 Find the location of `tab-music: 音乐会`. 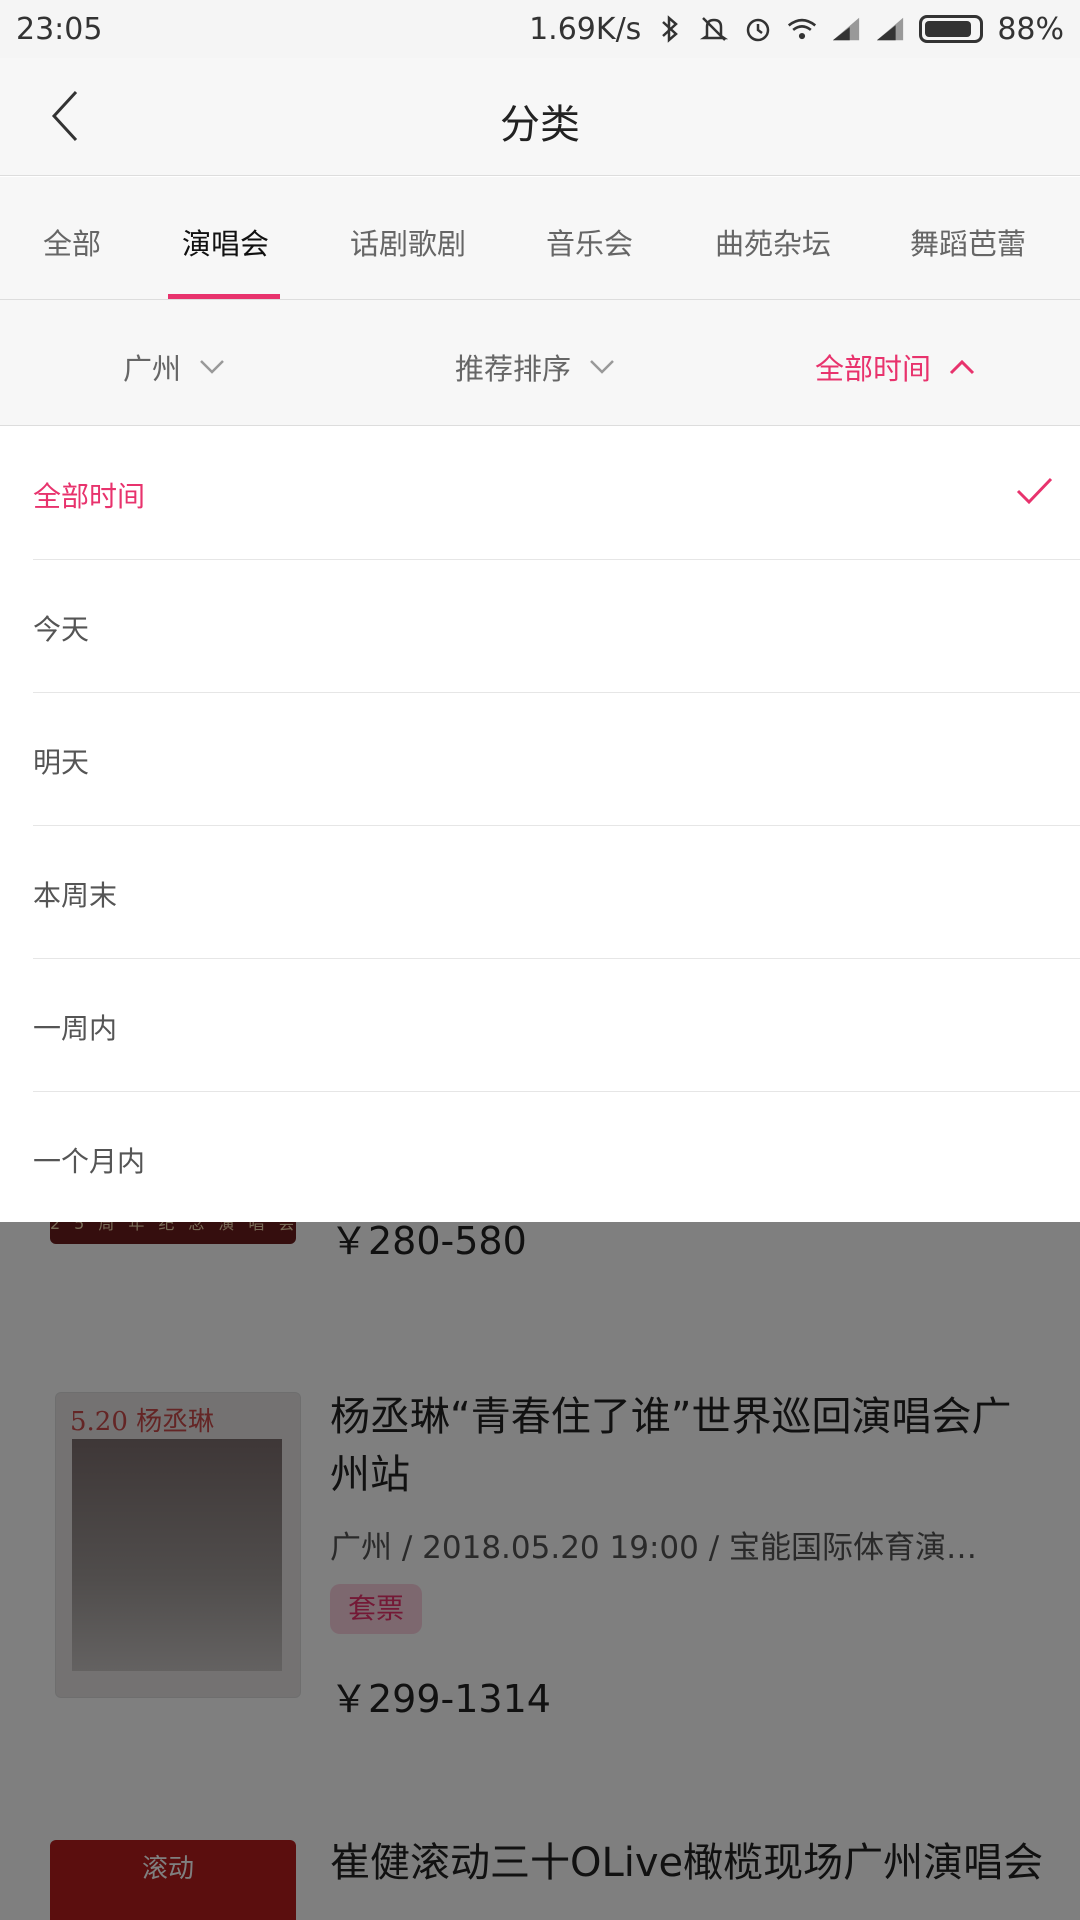

tab-music: 音乐会 is located at coordinates (589, 242).